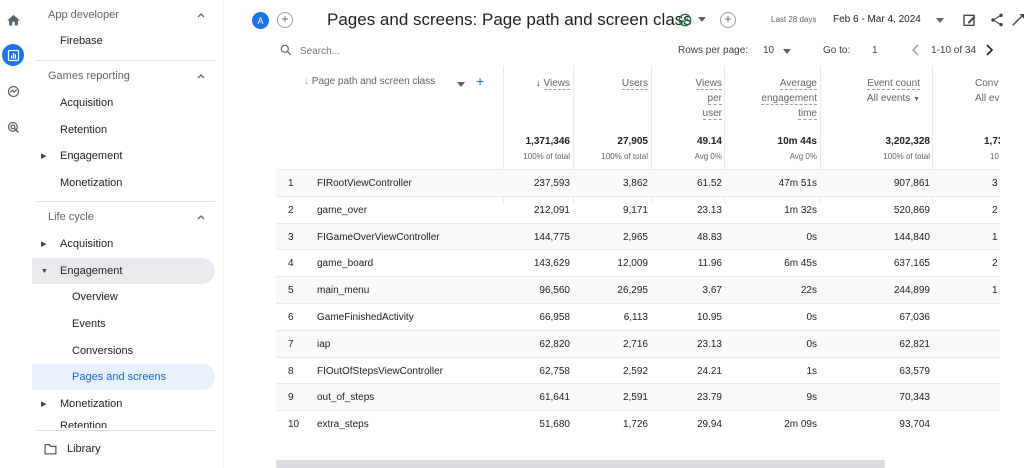  Describe the element at coordinates (916, 99) in the screenshot. I see `caret-down-icon: ▼` at that location.